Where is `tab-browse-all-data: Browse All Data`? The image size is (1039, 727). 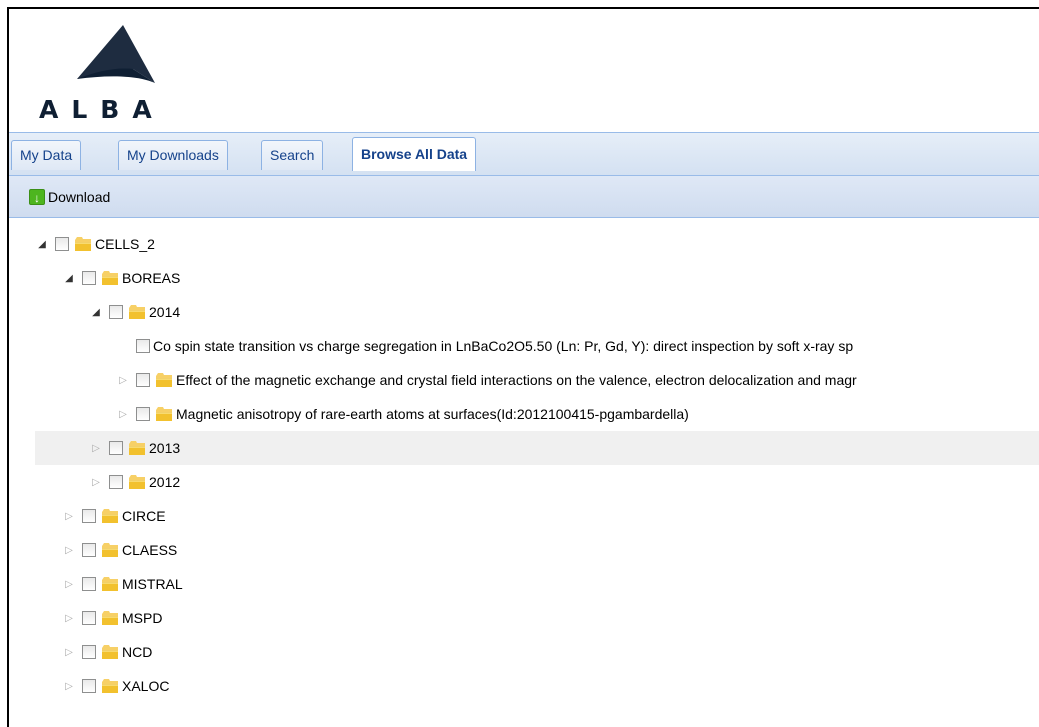 tab-browse-all-data: Browse All Data is located at coordinates (414, 154).